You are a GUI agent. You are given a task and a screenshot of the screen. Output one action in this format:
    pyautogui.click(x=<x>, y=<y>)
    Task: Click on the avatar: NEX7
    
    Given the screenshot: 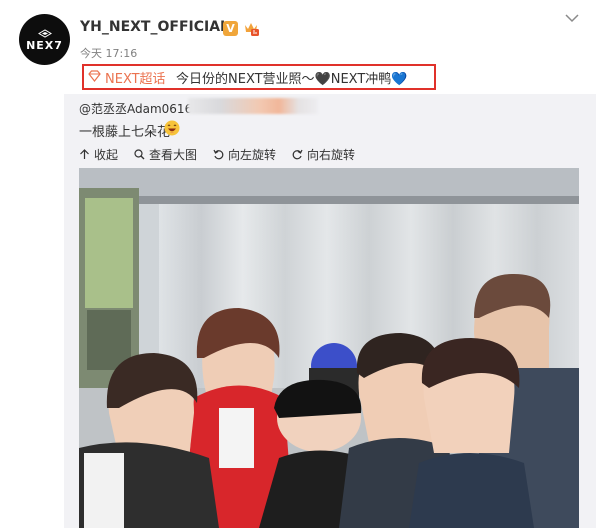 What is the action you would take?
    pyautogui.click(x=44, y=39)
    